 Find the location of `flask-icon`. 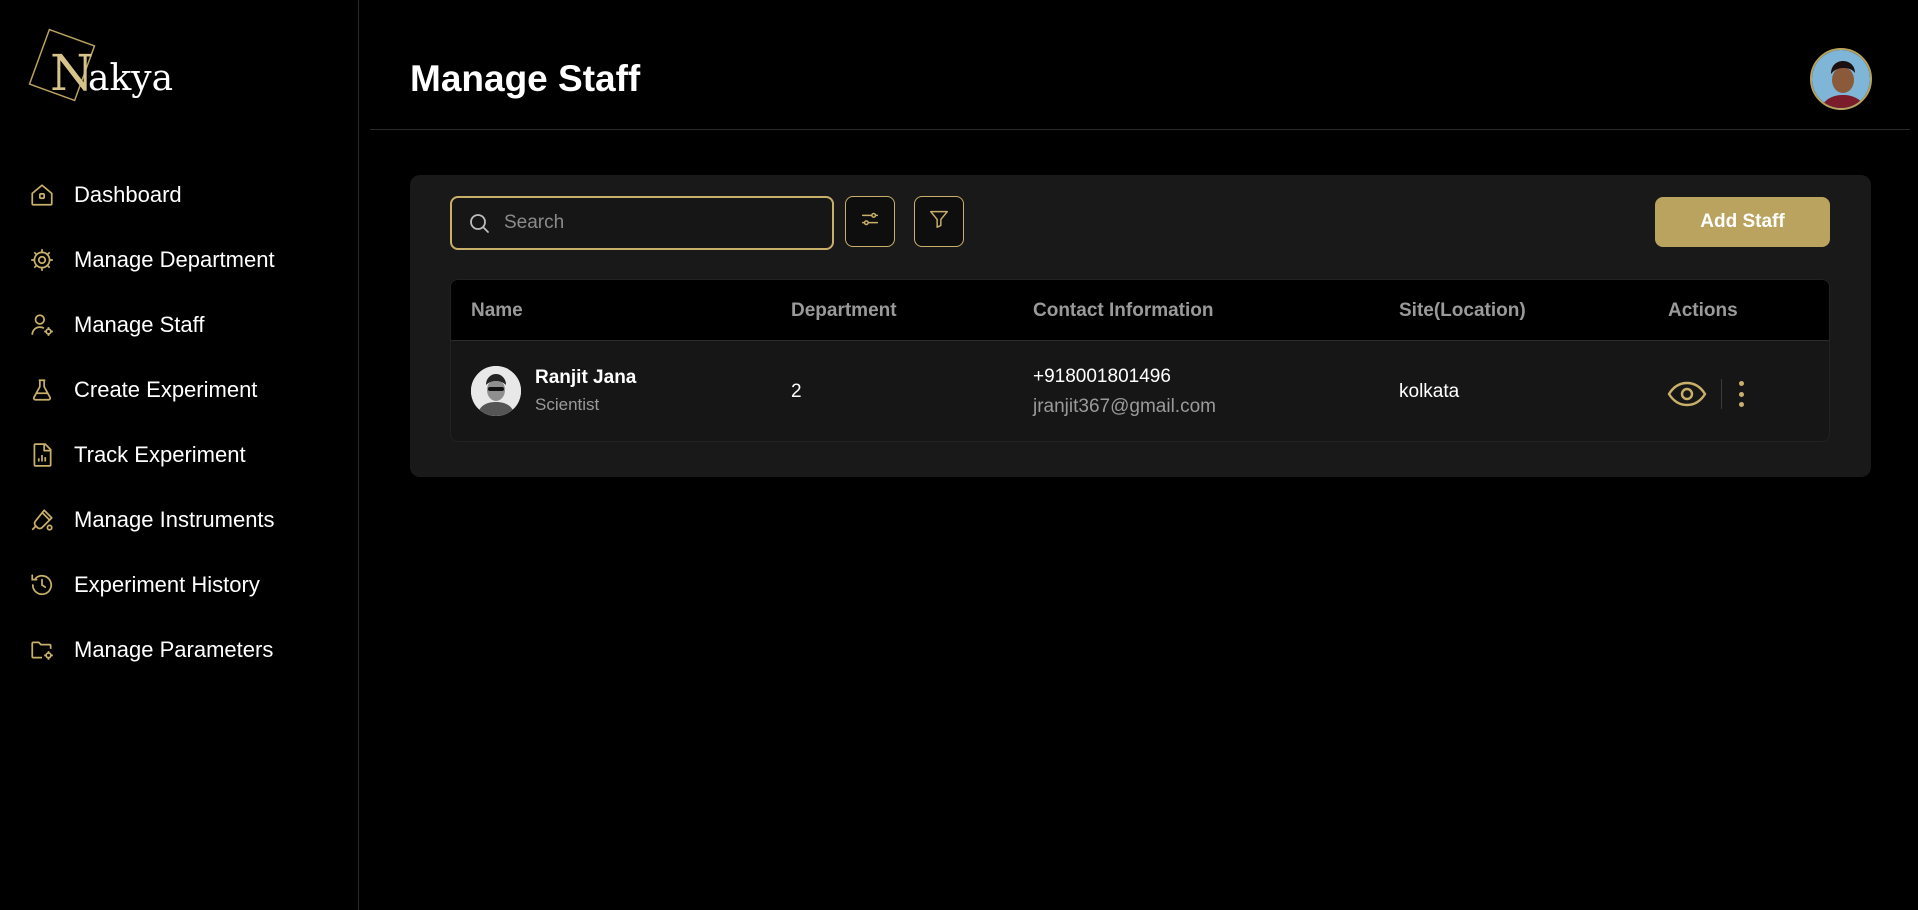

flask-icon is located at coordinates (42, 390).